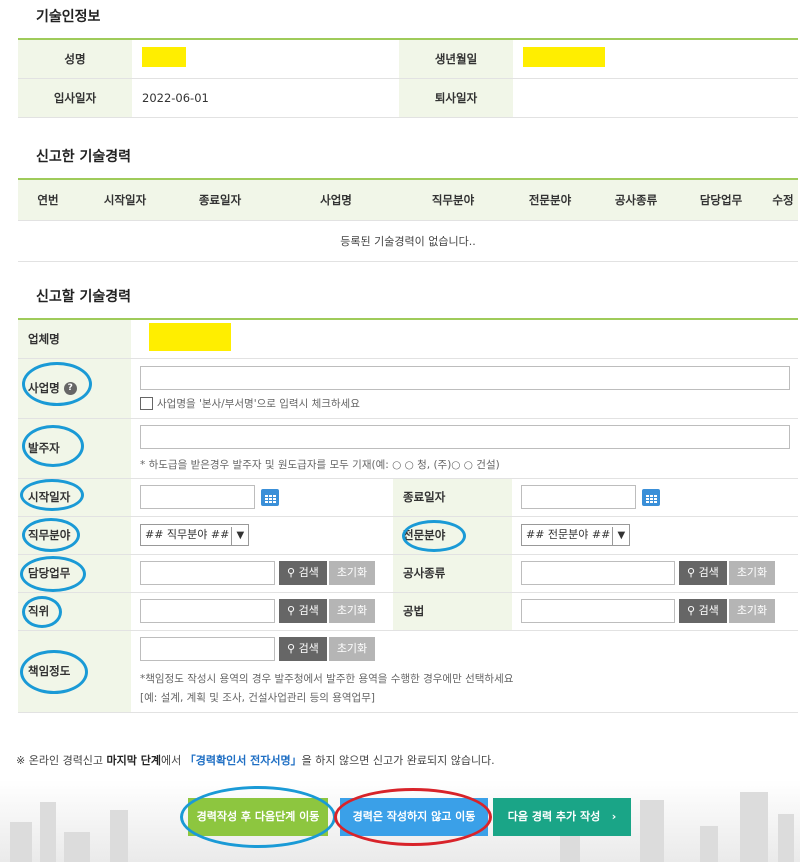 This screenshot has height=862, width=800. What do you see at coordinates (614, 816) in the screenshot?
I see `chevron-right-icon: ›` at bounding box center [614, 816].